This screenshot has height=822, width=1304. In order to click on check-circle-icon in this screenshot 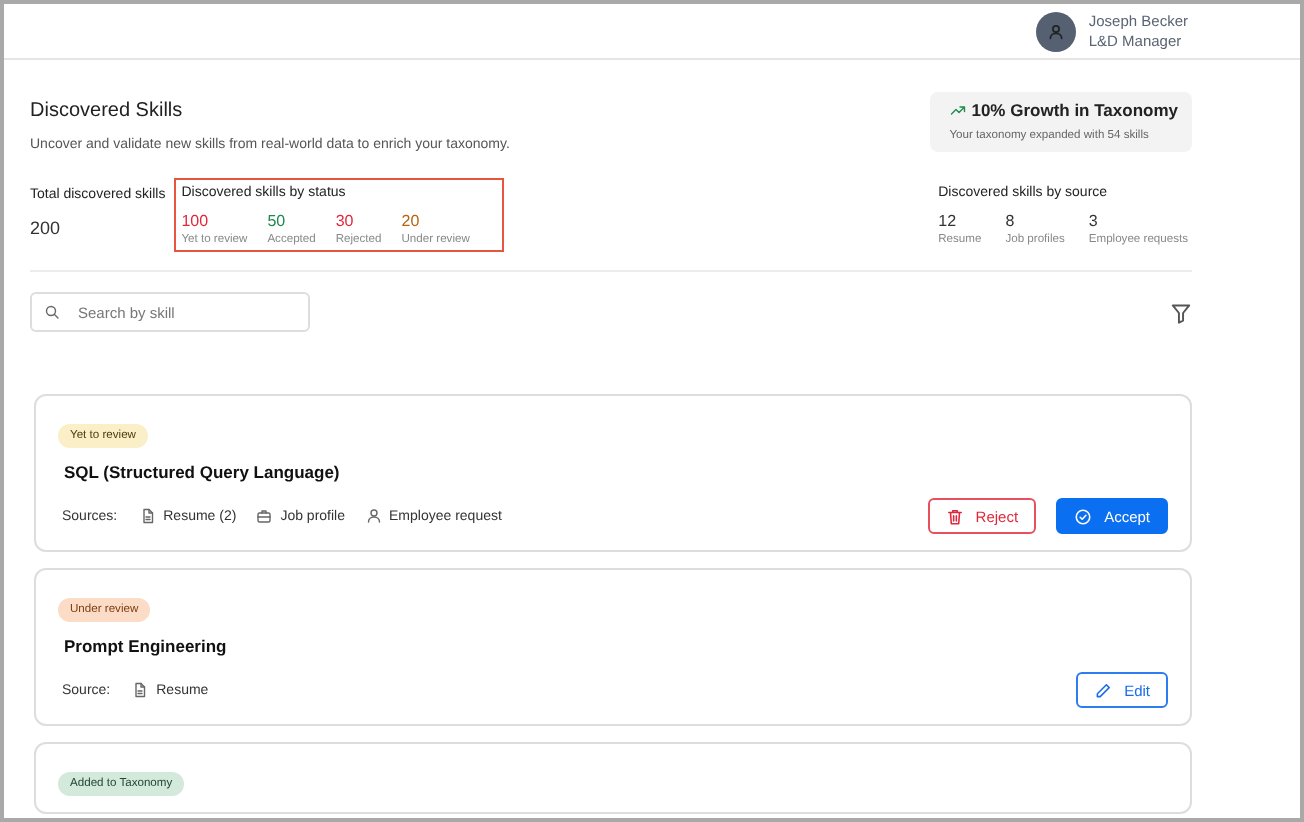, I will do `click(1083, 516)`.